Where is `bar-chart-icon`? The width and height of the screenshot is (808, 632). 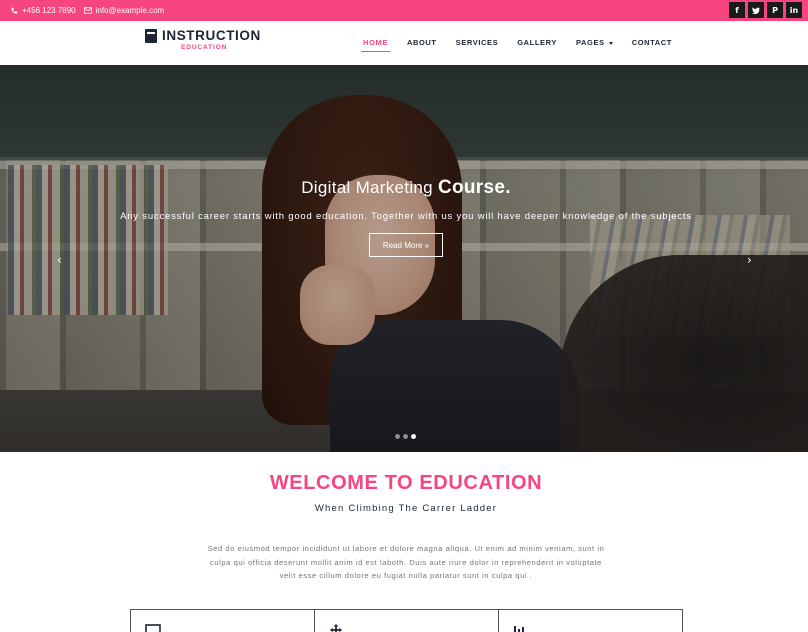 bar-chart-icon is located at coordinates (519, 629).